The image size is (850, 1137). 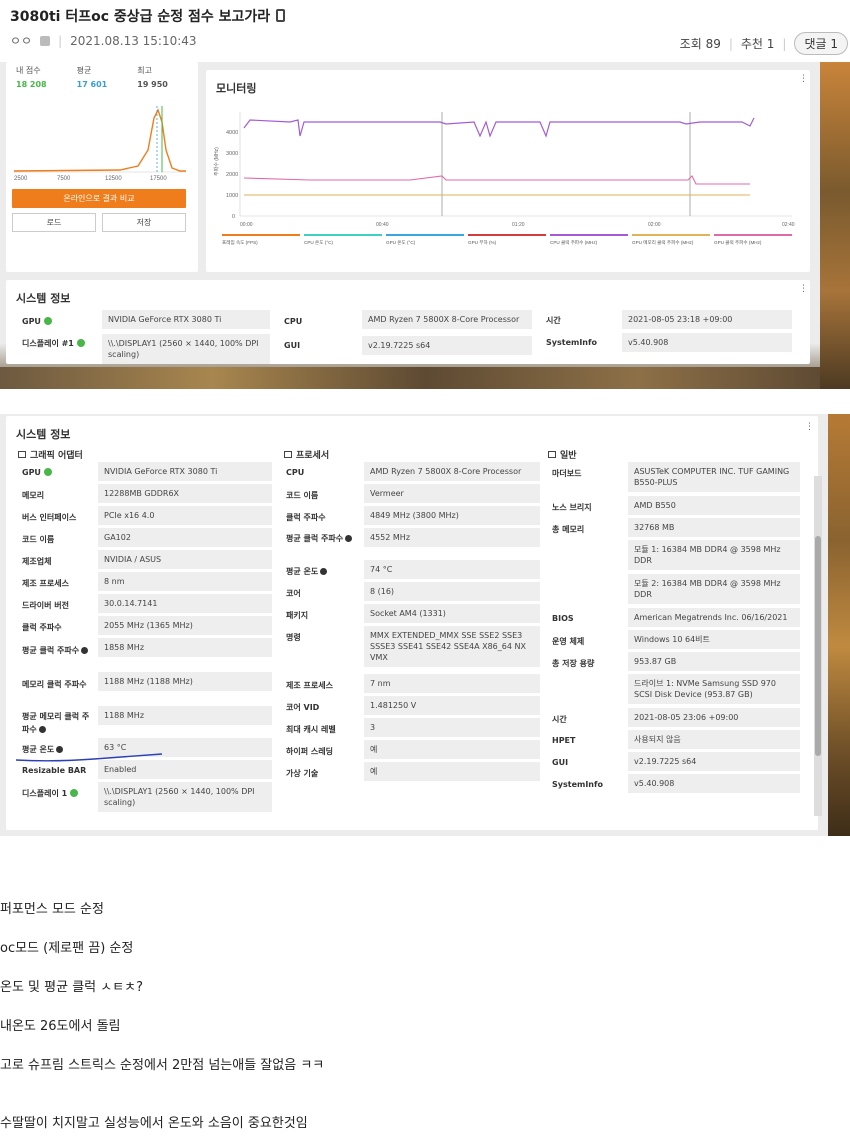 I want to click on hist-tick: 2500, so click(x=21, y=179).